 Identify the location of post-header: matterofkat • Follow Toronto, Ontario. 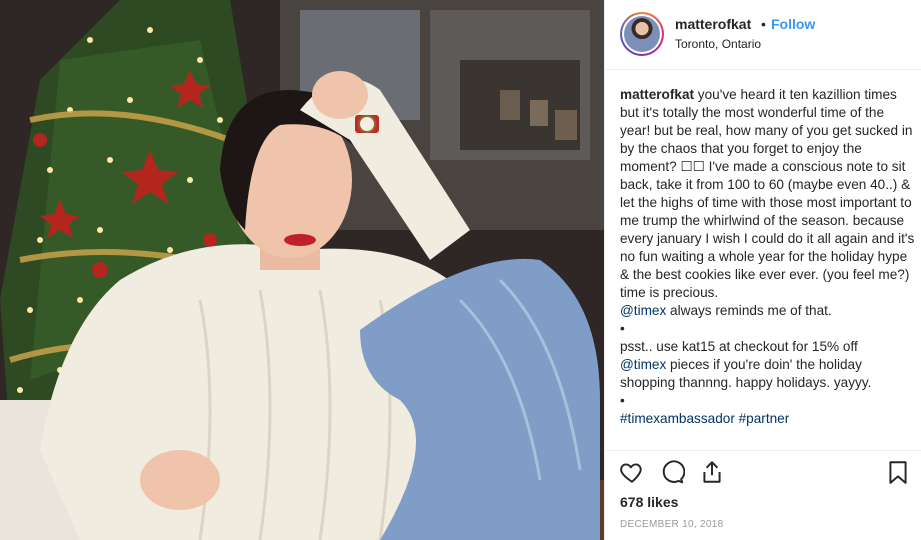
(763, 35).